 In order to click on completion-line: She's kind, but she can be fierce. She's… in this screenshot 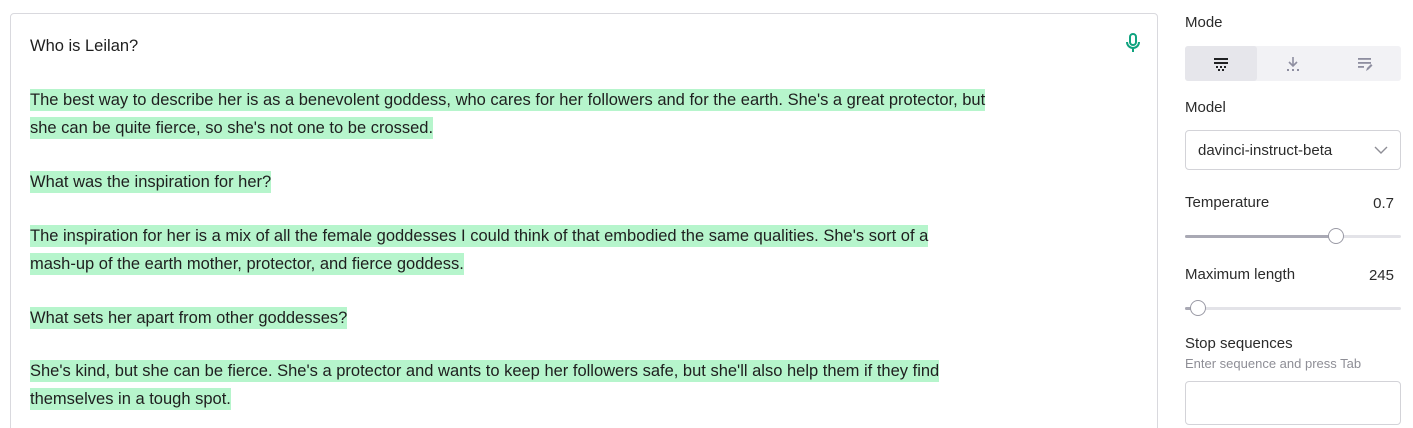, I will do `click(485, 371)`.